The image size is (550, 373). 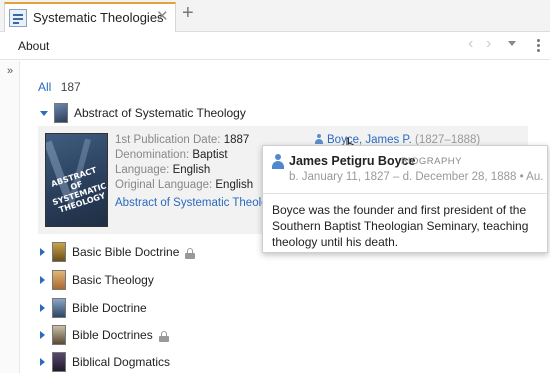 What do you see at coordinates (10, 217) in the screenshot?
I see `side-rail: »` at bounding box center [10, 217].